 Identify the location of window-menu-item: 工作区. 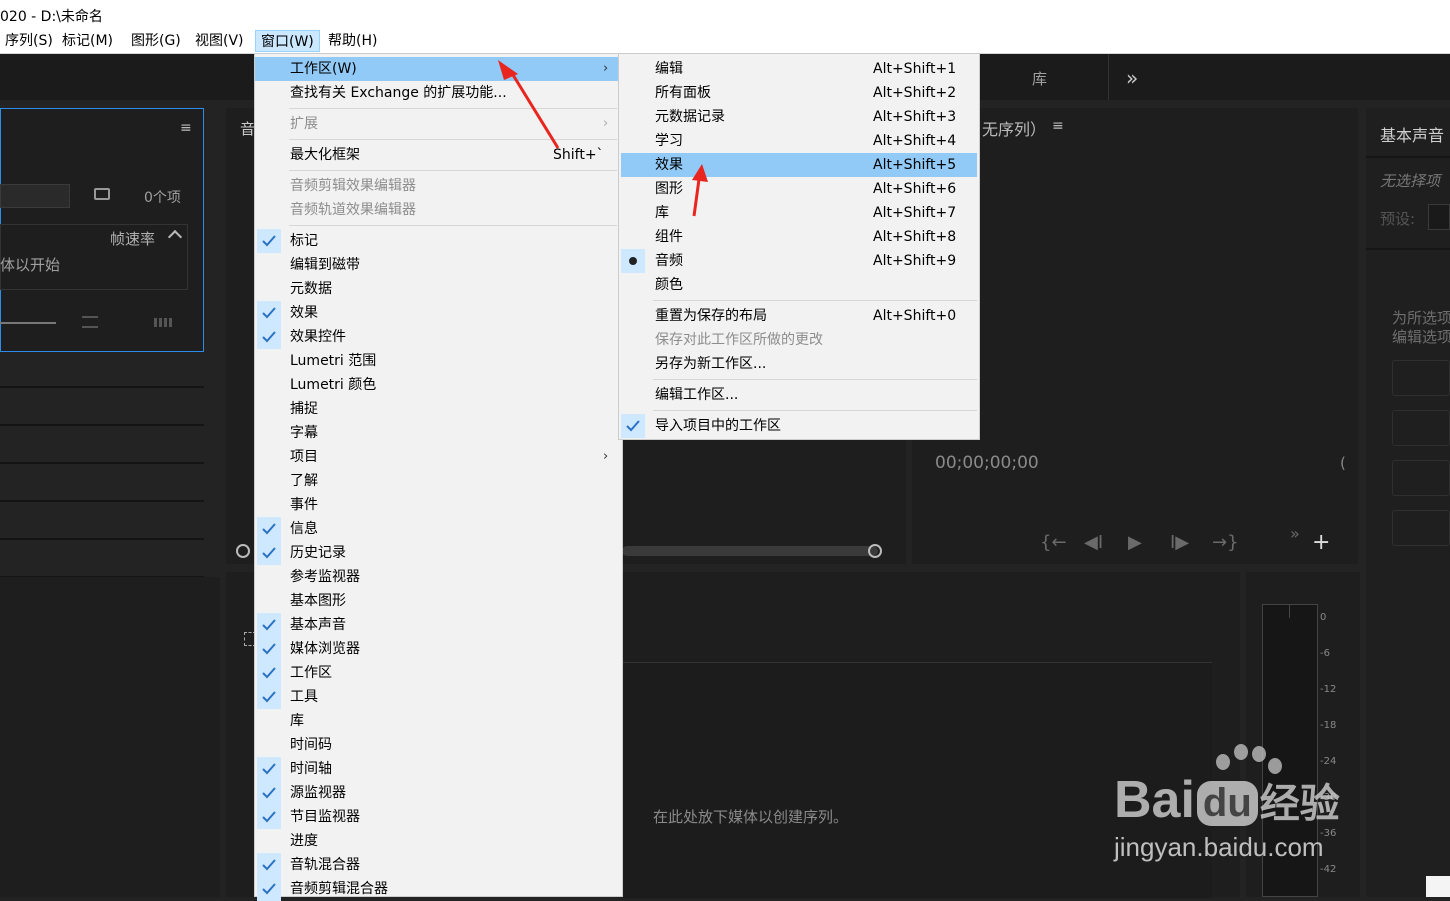
(438, 673).